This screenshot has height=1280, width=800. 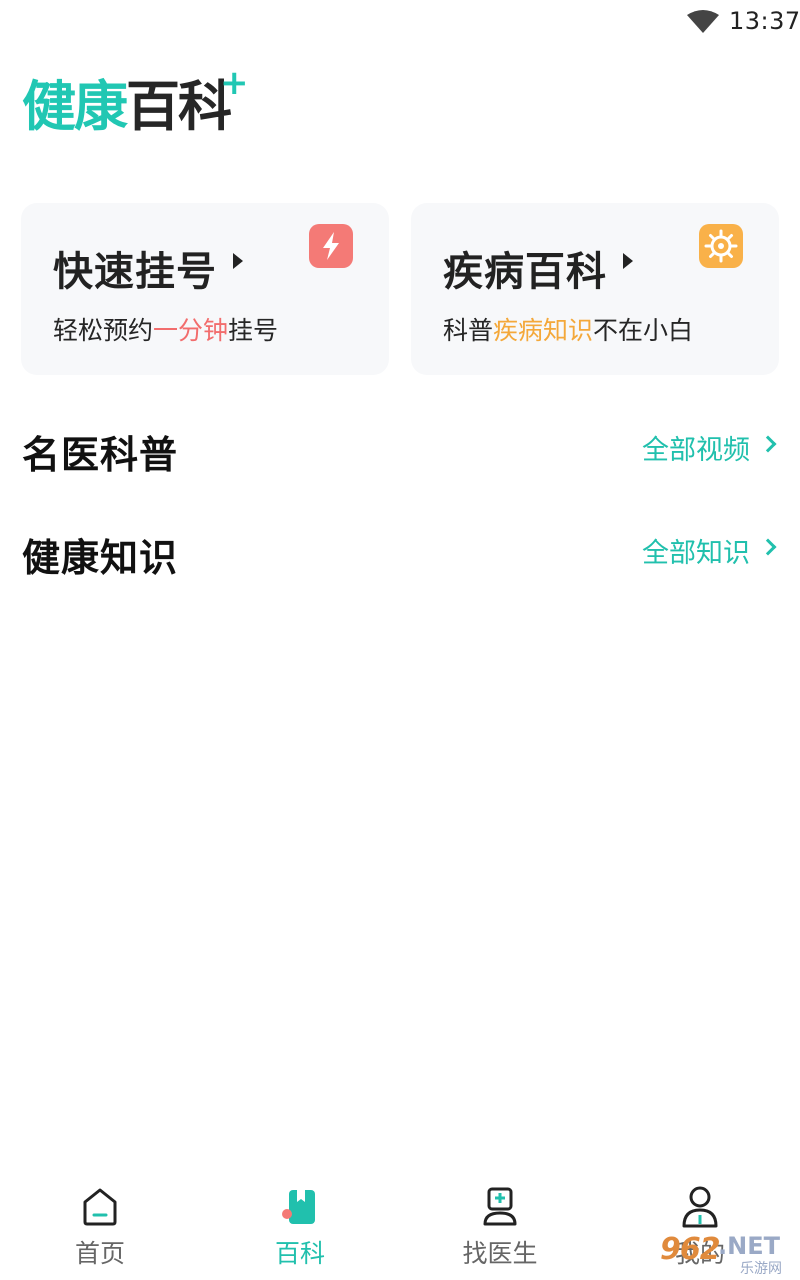 What do you see at coordinates (500, 1206) in the screenshot?
I see `doctor-icon` at bounding box center [500, 1206].